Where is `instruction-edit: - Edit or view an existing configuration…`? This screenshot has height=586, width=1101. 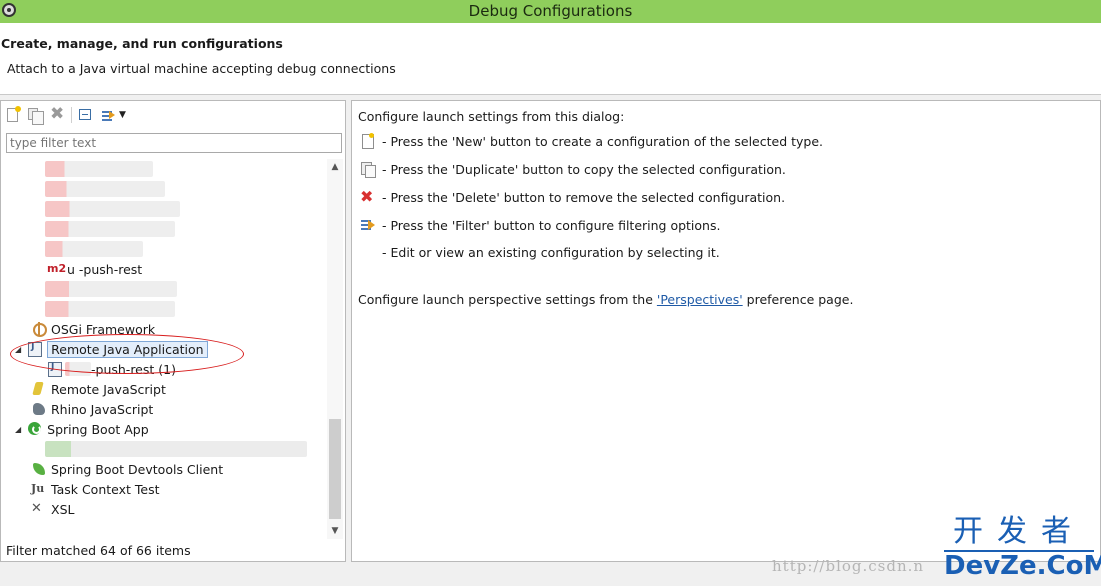 instruction-edit: - Edit or view an existing configuration… is located at coordinates (551, 252).